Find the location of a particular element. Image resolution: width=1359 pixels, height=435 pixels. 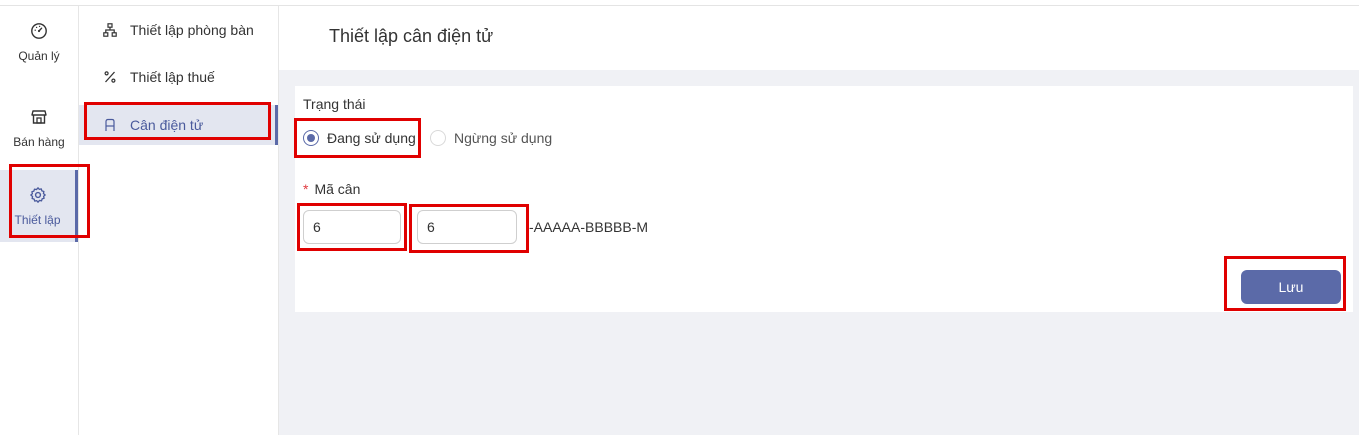

rail-item-thiet-lap: Thiết lập is located at coordinates (39, 206).